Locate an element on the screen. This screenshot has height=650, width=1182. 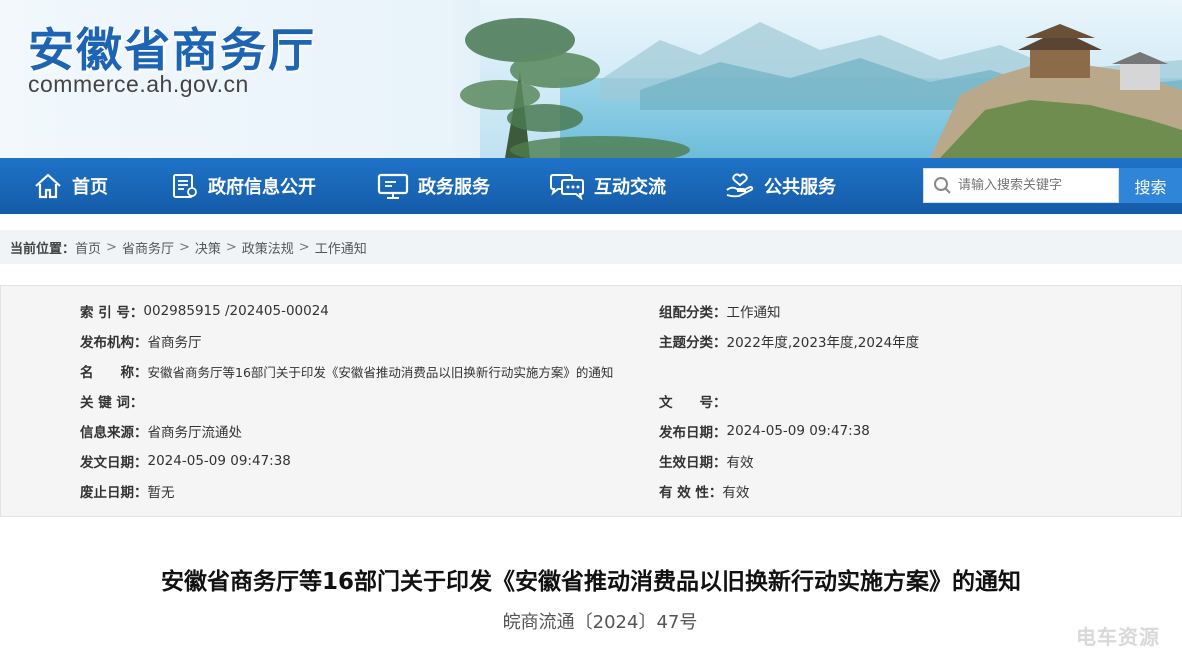
search-icon is located at coordinates (942, 185).